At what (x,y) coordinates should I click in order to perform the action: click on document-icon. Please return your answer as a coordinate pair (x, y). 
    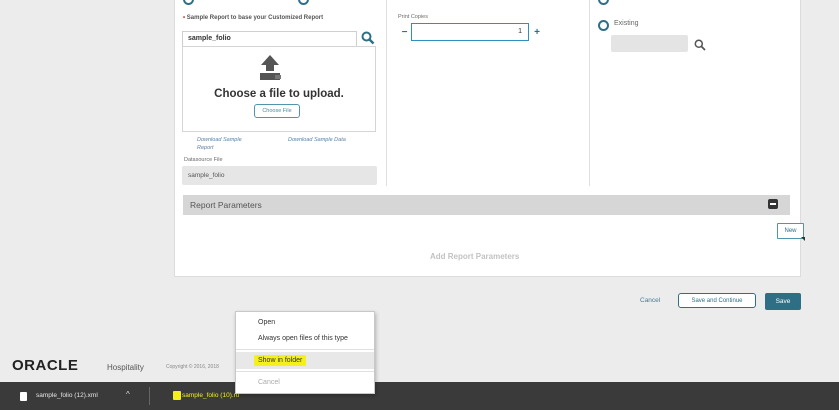
    Looking at the image, I should click on (177, 395).